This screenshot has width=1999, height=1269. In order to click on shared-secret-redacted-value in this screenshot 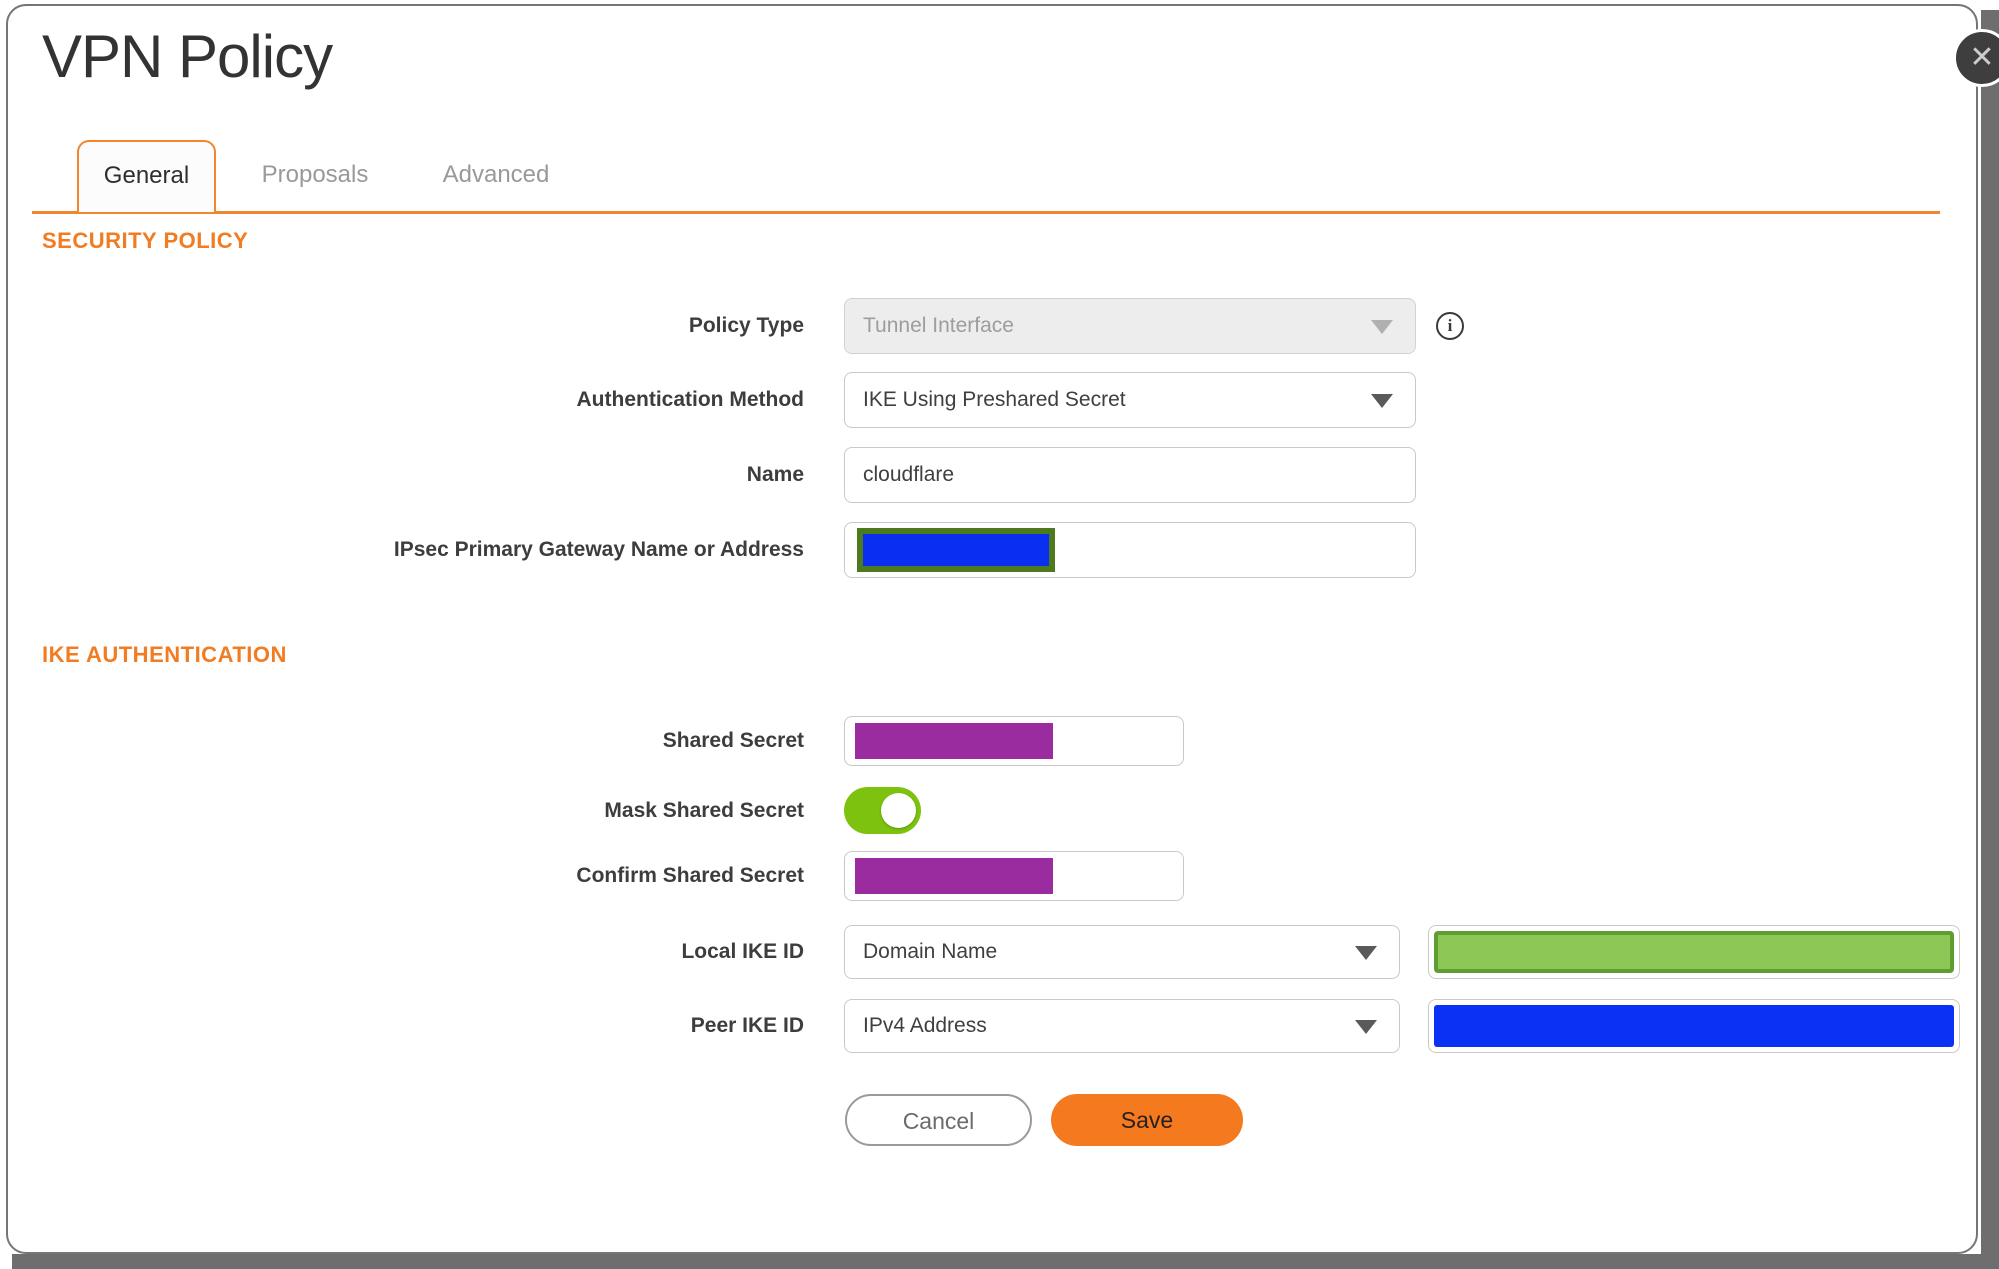, I will do `click(954, 741)`.